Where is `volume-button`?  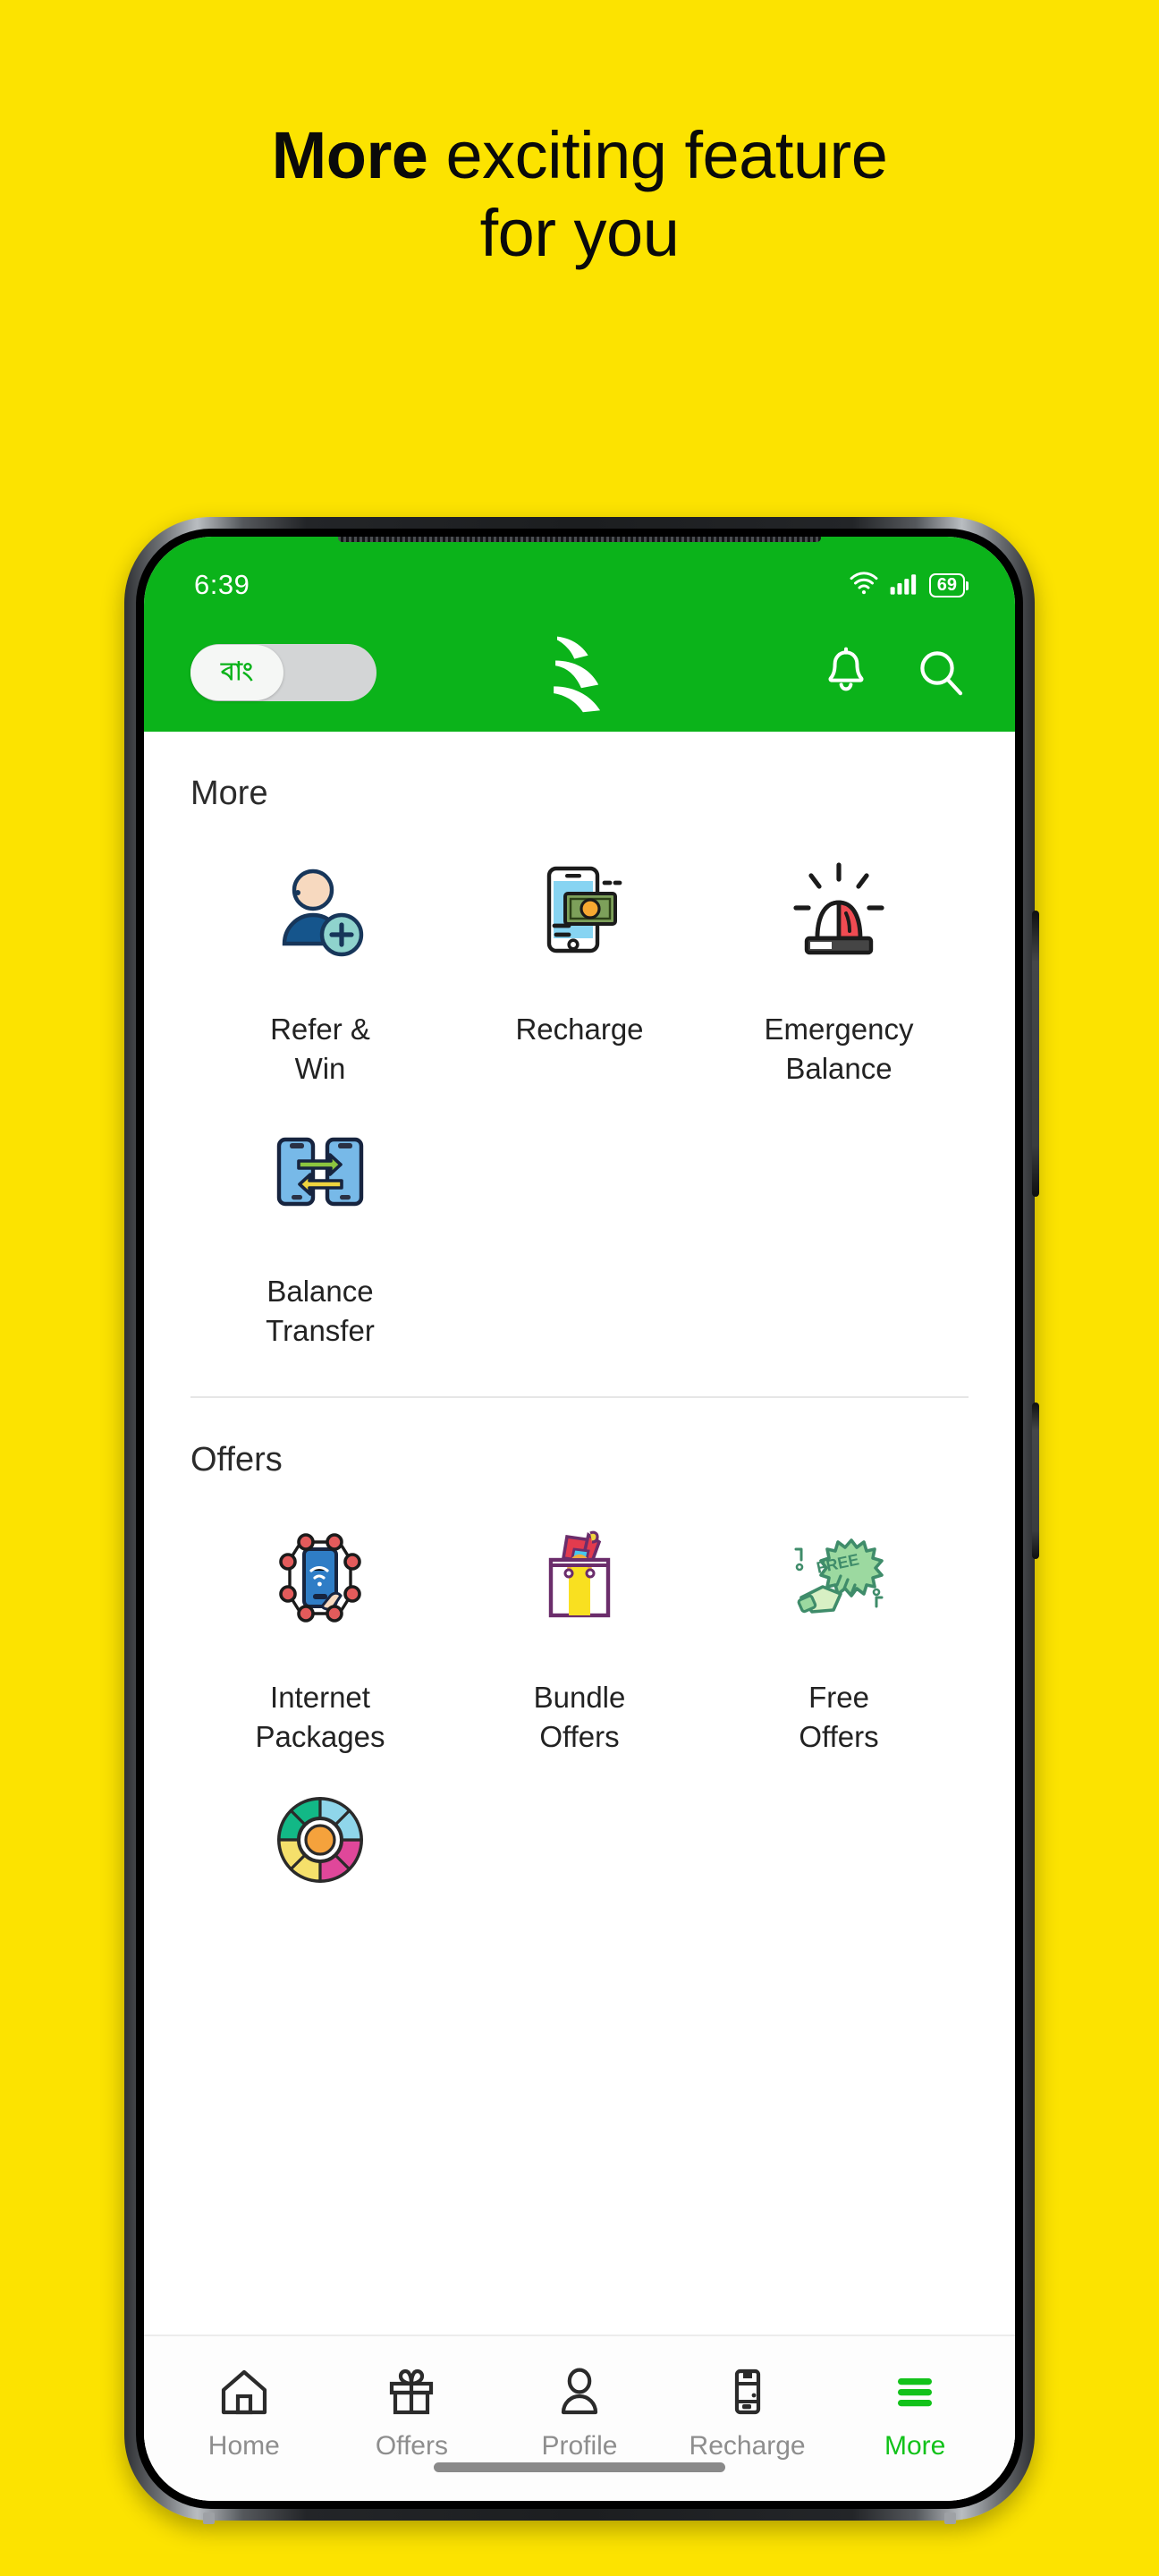 volume-button is located at coordinates (1035, 1054).